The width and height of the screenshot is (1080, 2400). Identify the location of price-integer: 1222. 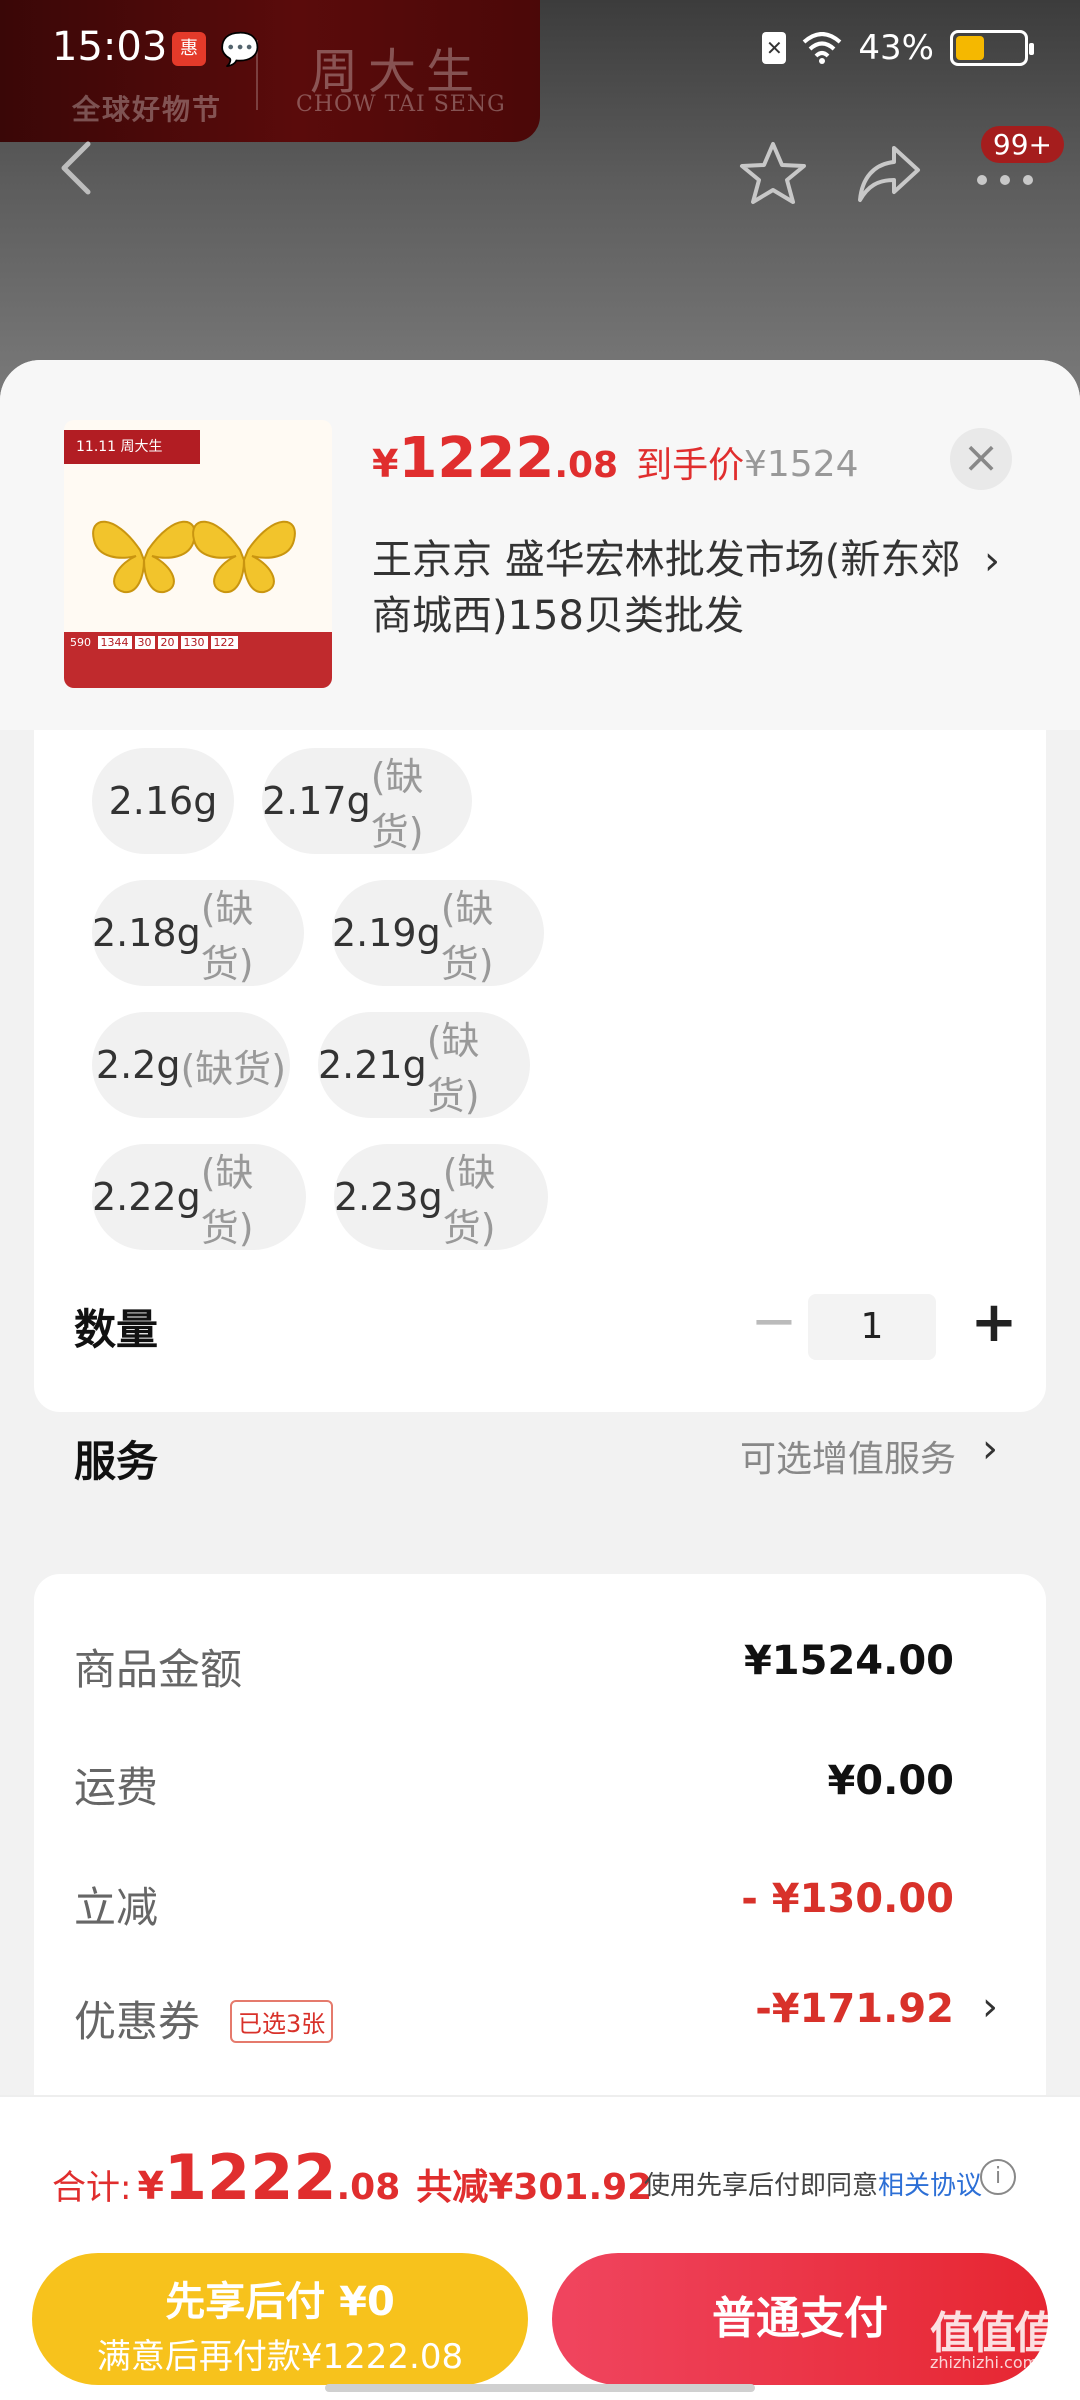
(476, 458).